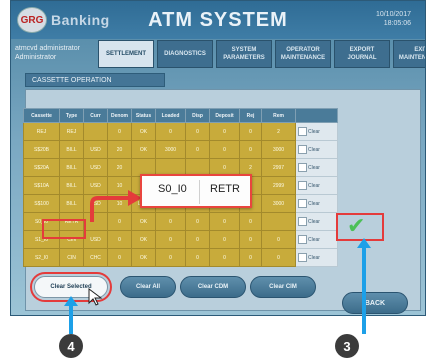 This screenshot has width=431, height=362. What do you see at coordinates (213, 287) in the screenshot?
I see `clear-cdm-button: Clear CDM` at bounding box center [213, 287].